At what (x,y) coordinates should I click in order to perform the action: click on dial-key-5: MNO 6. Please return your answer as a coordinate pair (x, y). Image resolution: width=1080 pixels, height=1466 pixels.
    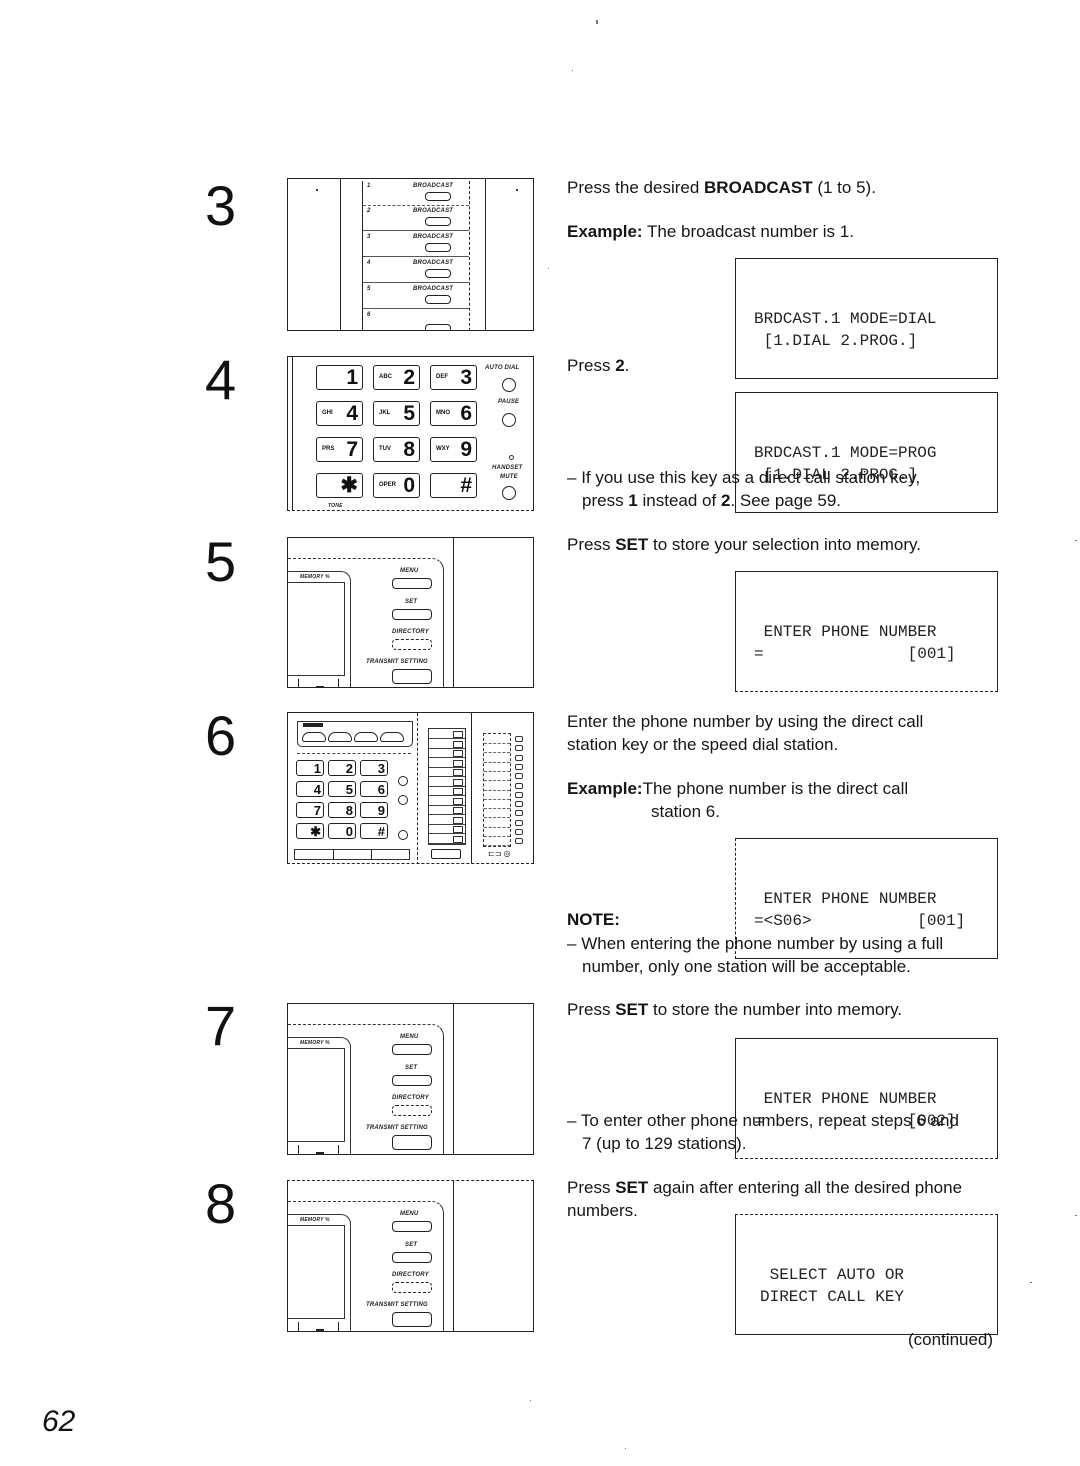
    Looking at the image, I should click on (453, 413).